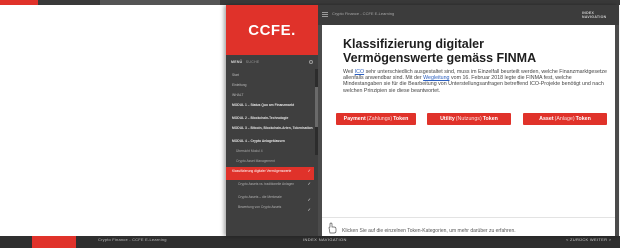  Describe the element at coordinates (258, 141) in the screenshot. I see `sidebar-item-label: MODUL 4 – Crypto Anlageklassen` at that location.